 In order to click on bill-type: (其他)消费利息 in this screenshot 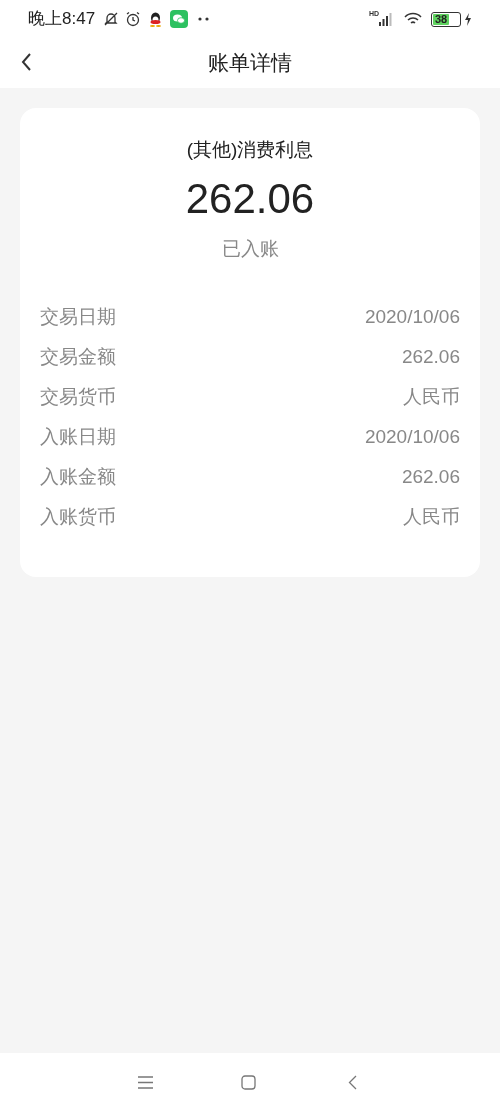, I will do `click(250, 150)`.